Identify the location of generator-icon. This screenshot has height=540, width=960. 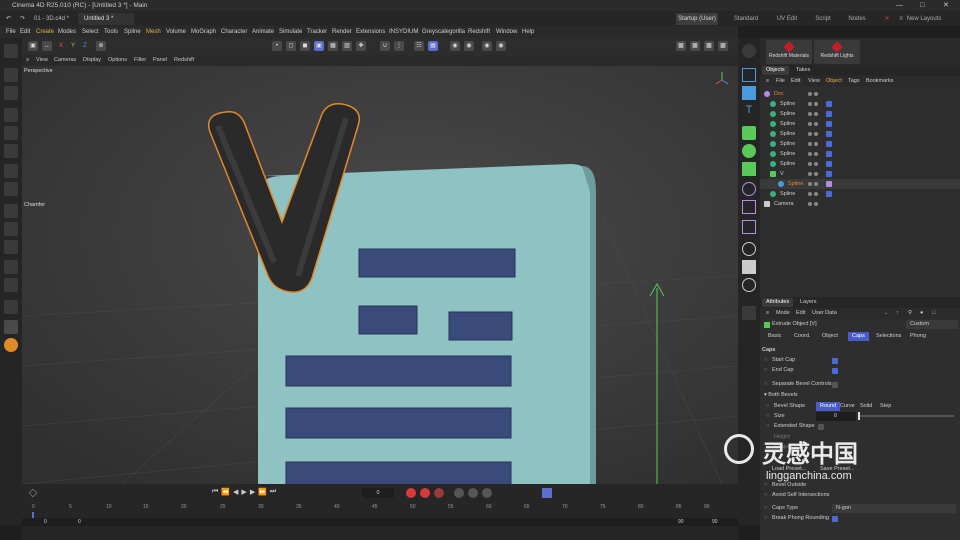
(749, 227).